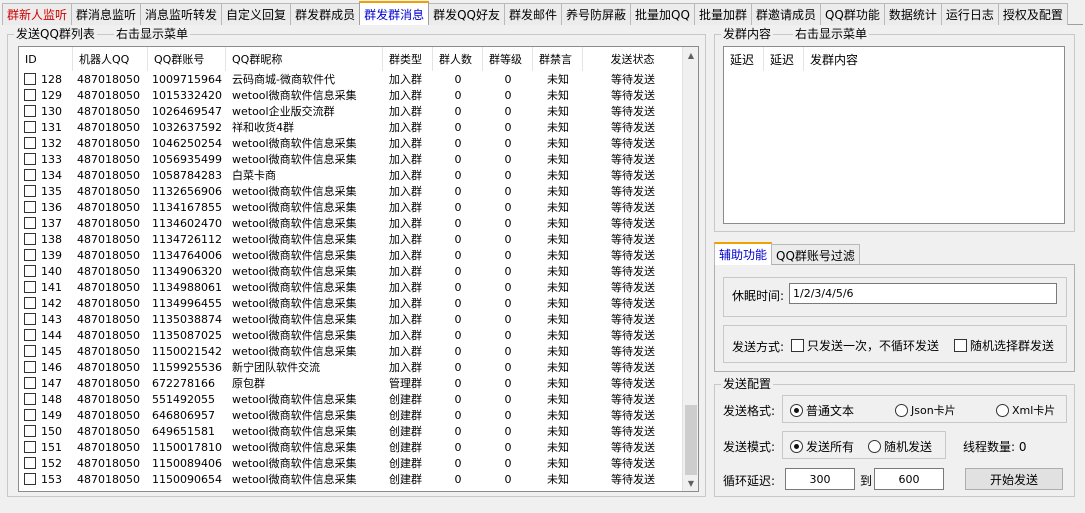  I want to click on tab-12: QQ群功能, so click(852, 14).